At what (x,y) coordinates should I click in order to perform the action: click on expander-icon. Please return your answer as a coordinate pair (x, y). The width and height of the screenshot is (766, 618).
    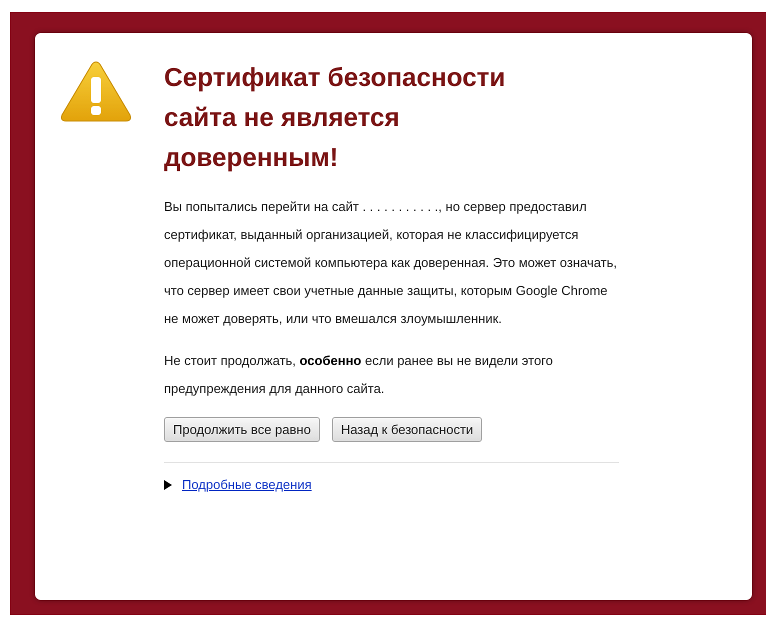
    Looking at the image, I should click on (168, 485).